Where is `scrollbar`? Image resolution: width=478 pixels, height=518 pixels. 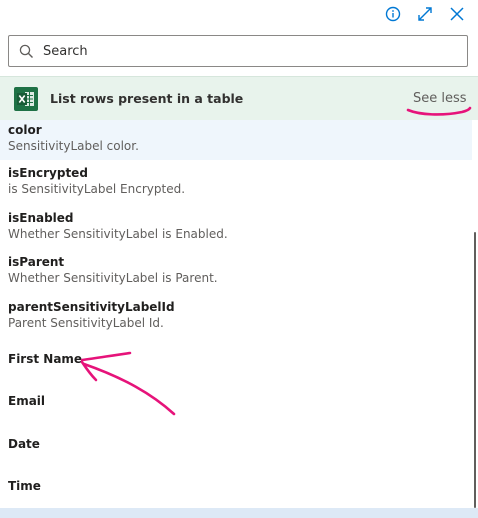 scrollbar is located at coordinates (475, 370).